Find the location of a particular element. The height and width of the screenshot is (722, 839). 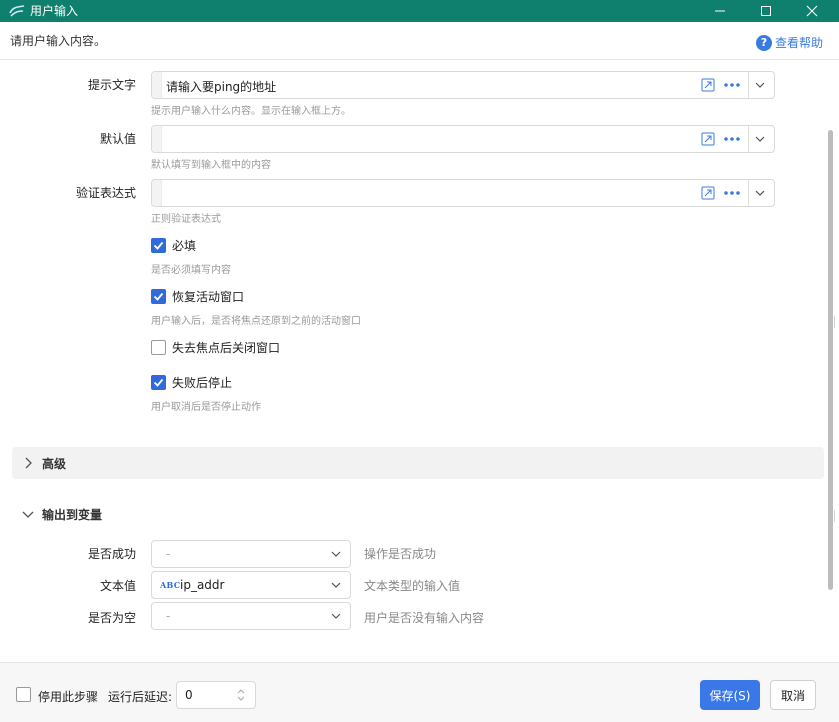

chevron-right-icon is located at coordinates (28, 463).